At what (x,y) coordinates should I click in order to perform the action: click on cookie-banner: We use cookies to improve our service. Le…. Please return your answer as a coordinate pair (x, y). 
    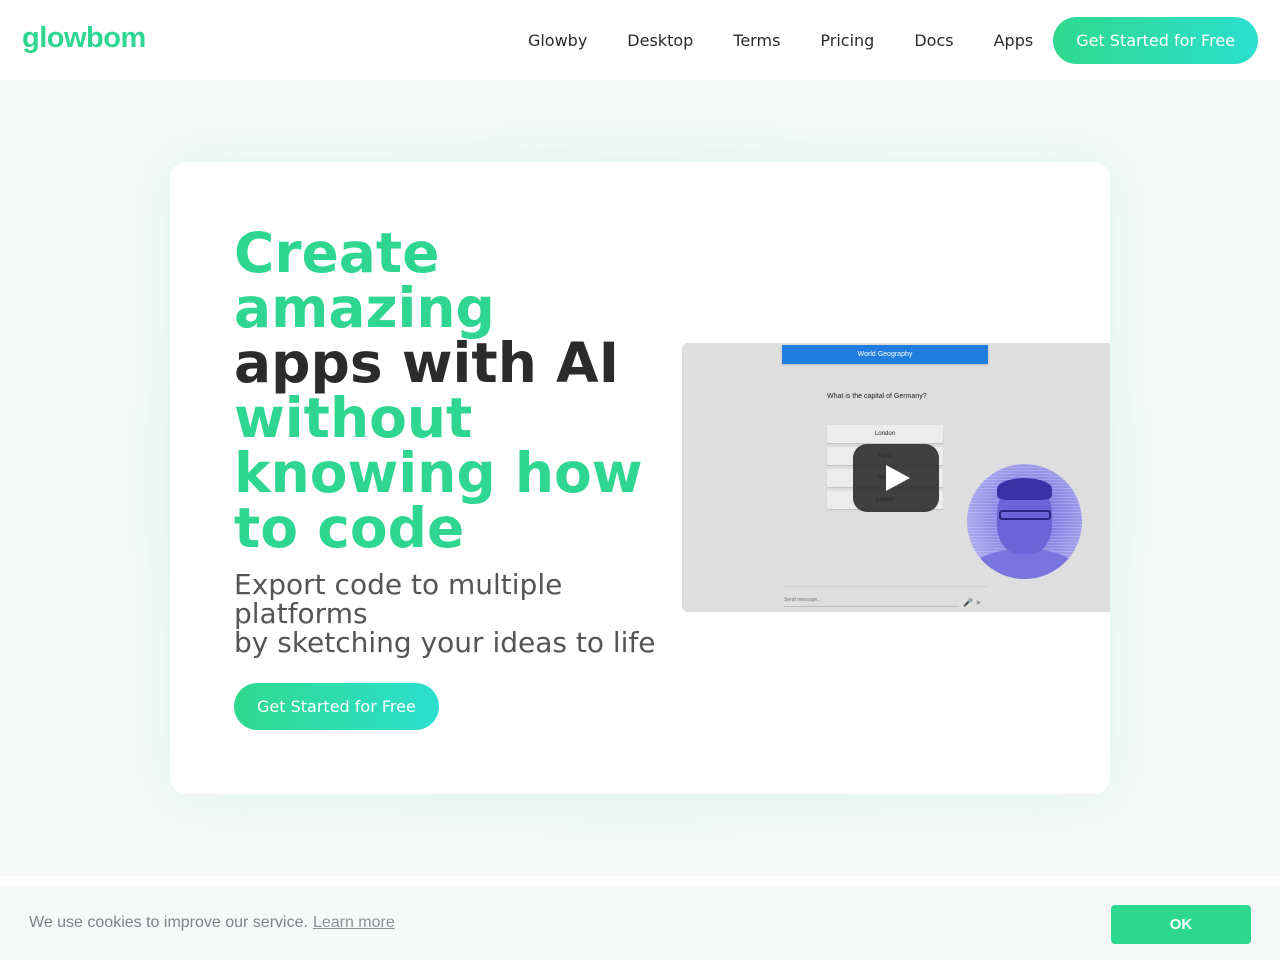
    Looking at the image, I should click on (640, 923).